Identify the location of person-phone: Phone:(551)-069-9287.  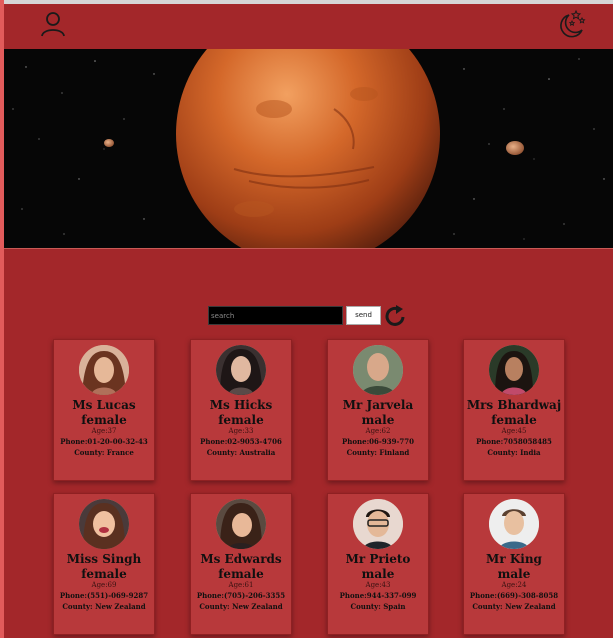
(104, 595).